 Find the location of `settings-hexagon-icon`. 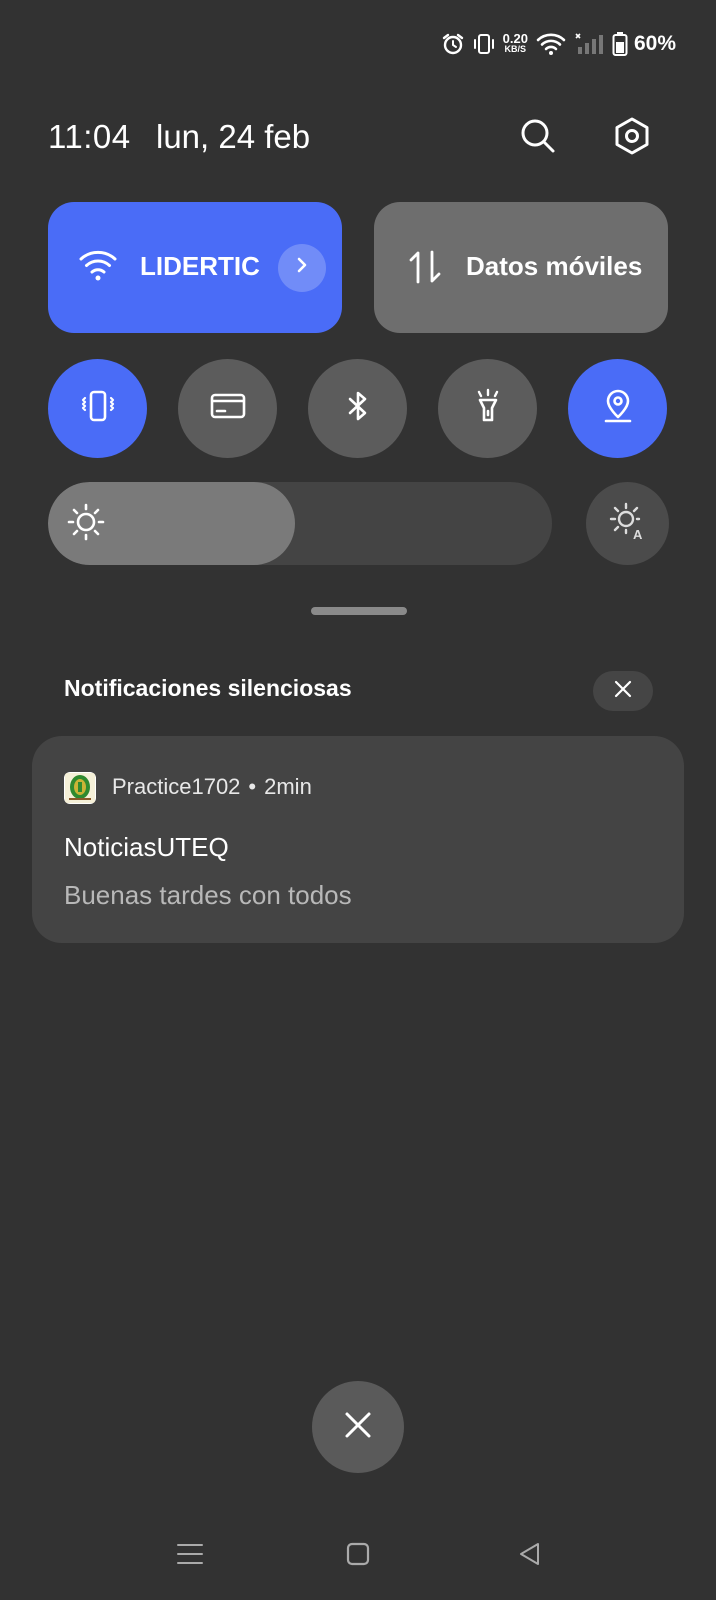

settings-hexagon-icon is located at coordinates (632, 138).